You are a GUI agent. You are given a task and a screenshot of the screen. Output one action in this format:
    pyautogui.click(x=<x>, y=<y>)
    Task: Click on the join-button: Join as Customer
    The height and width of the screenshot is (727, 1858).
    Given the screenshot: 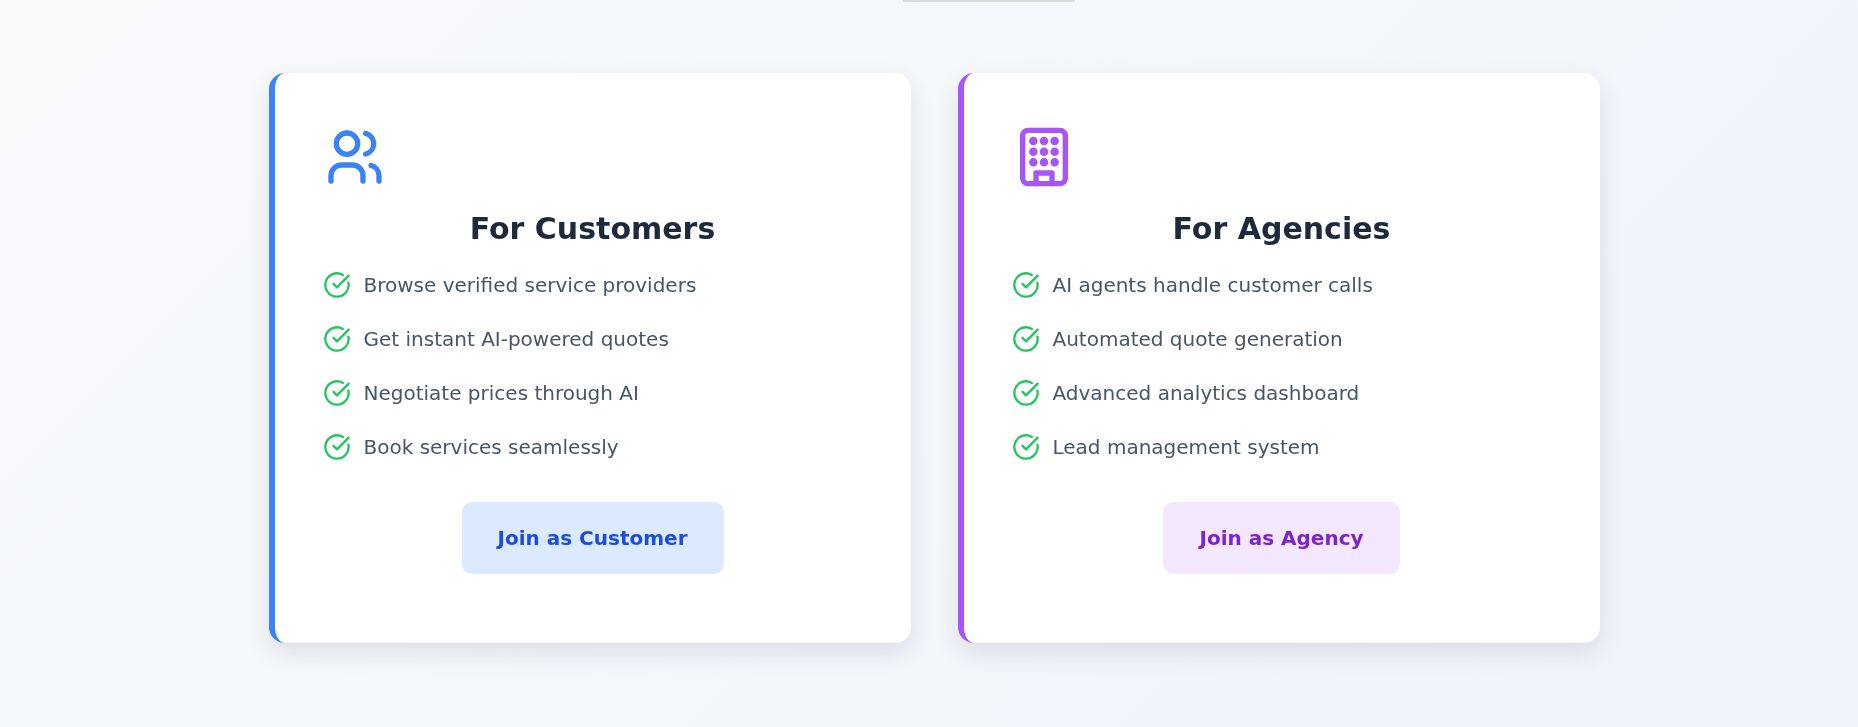 What is the action you would take?
    pyautogui.click(x=592, y=538)
    